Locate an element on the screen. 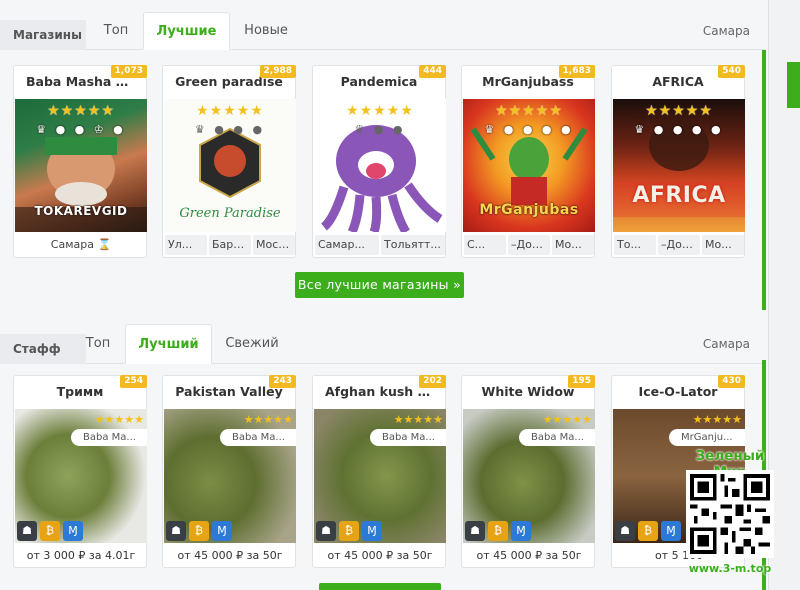  shop-feature-icons: ♛ ● ● ● is located at coordinates (230, 129).